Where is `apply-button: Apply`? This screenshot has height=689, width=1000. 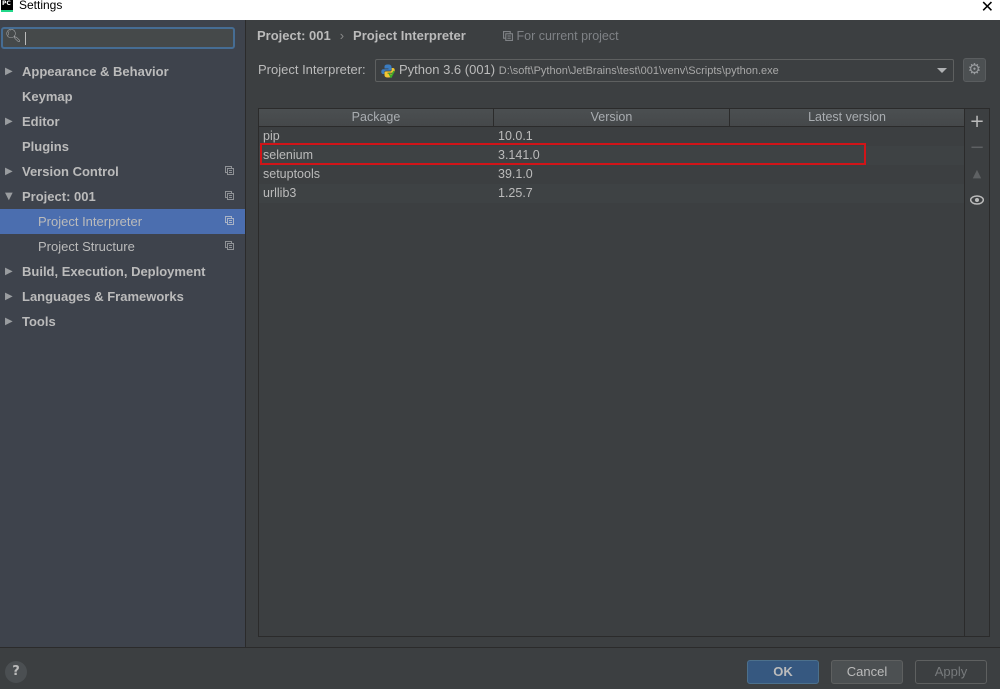 apply-button: Apply is located at coordinates (951, 672).